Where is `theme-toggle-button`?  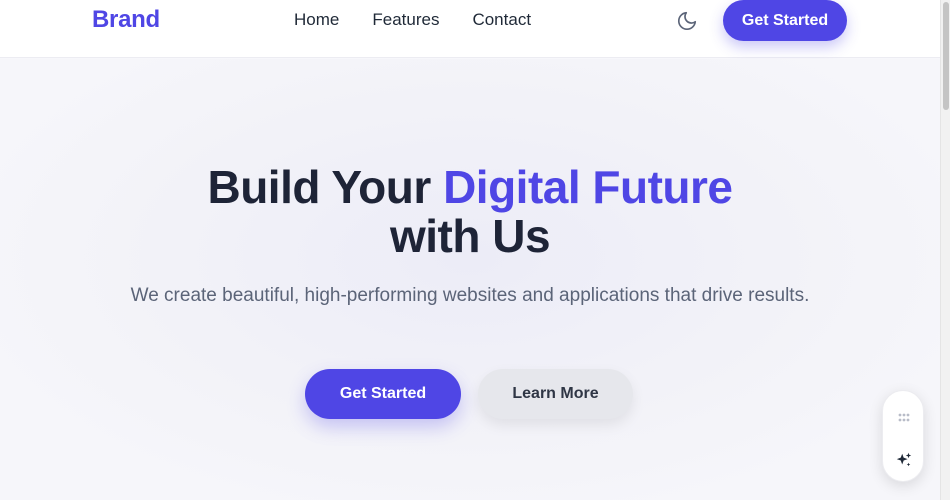 theme-toggle-button is located at coordinates (687, 21).